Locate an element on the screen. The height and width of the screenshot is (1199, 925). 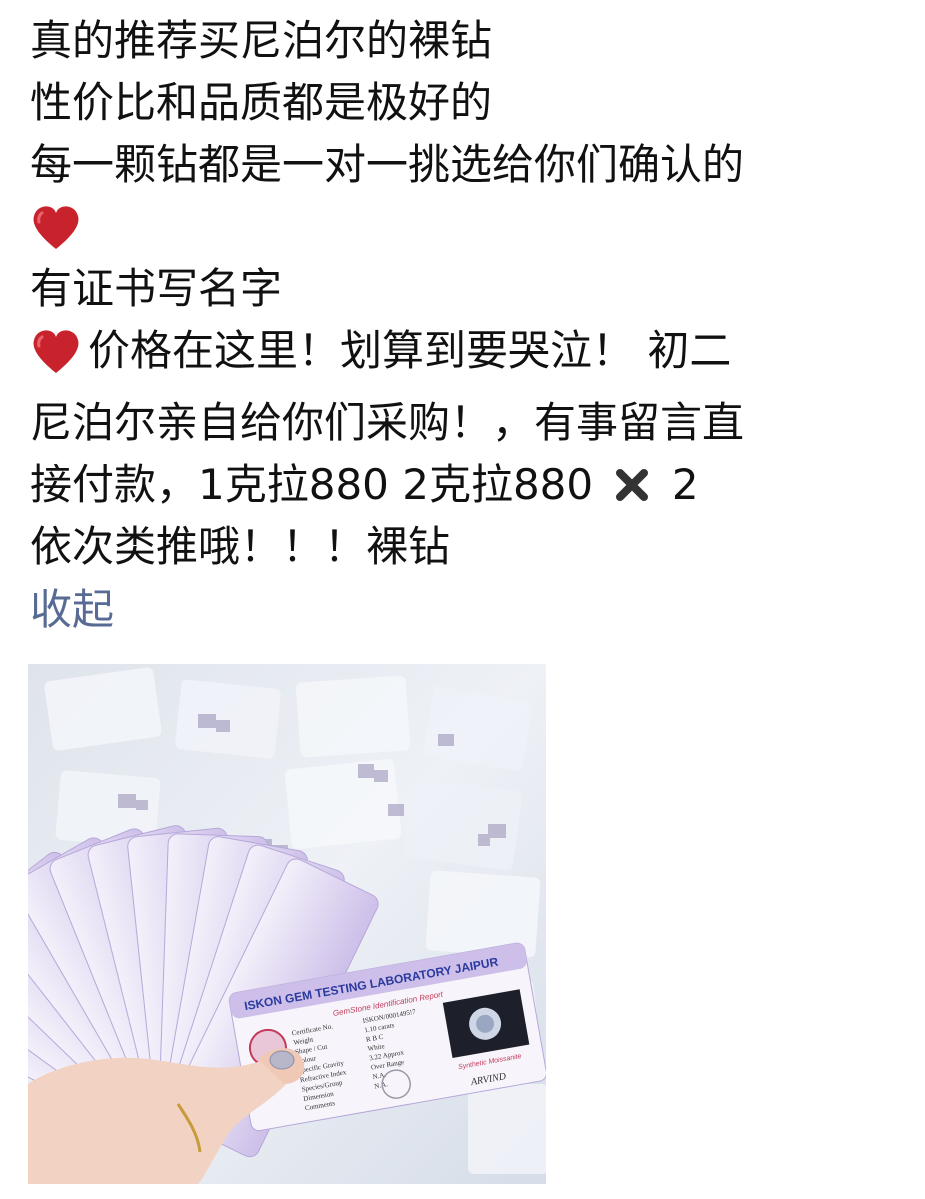
post-line-7-wrap: 接付款，1克拉880 2克拉880 2 is located at coordinates (465, 485).